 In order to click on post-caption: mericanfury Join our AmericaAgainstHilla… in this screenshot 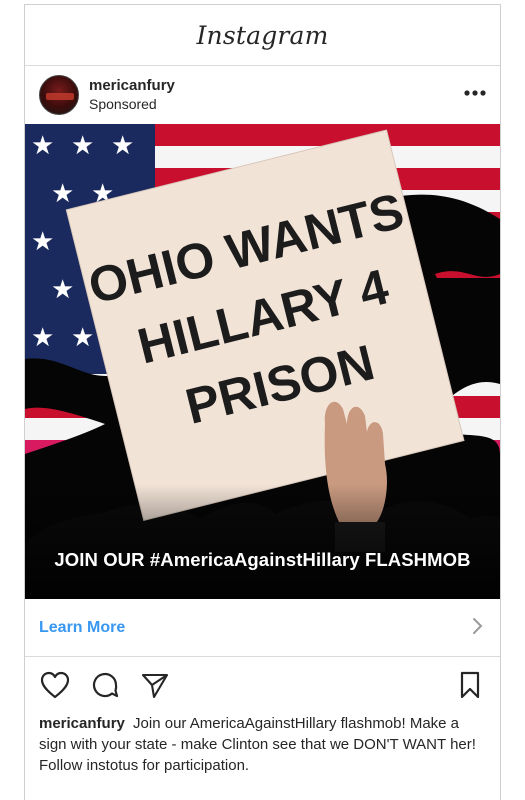, I will do `click(262, 744)`.